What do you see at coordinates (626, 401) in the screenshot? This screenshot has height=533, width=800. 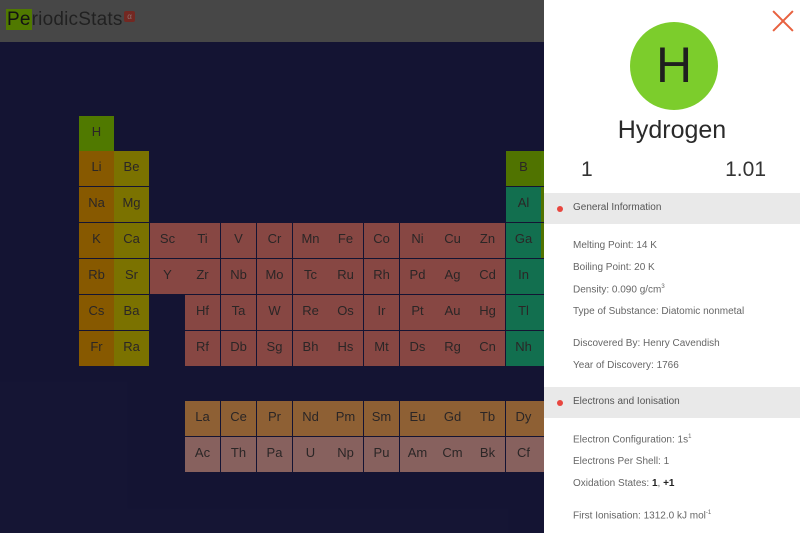 I see `section-title: Electrons and Ionisation` at bounding box center [626, 401].